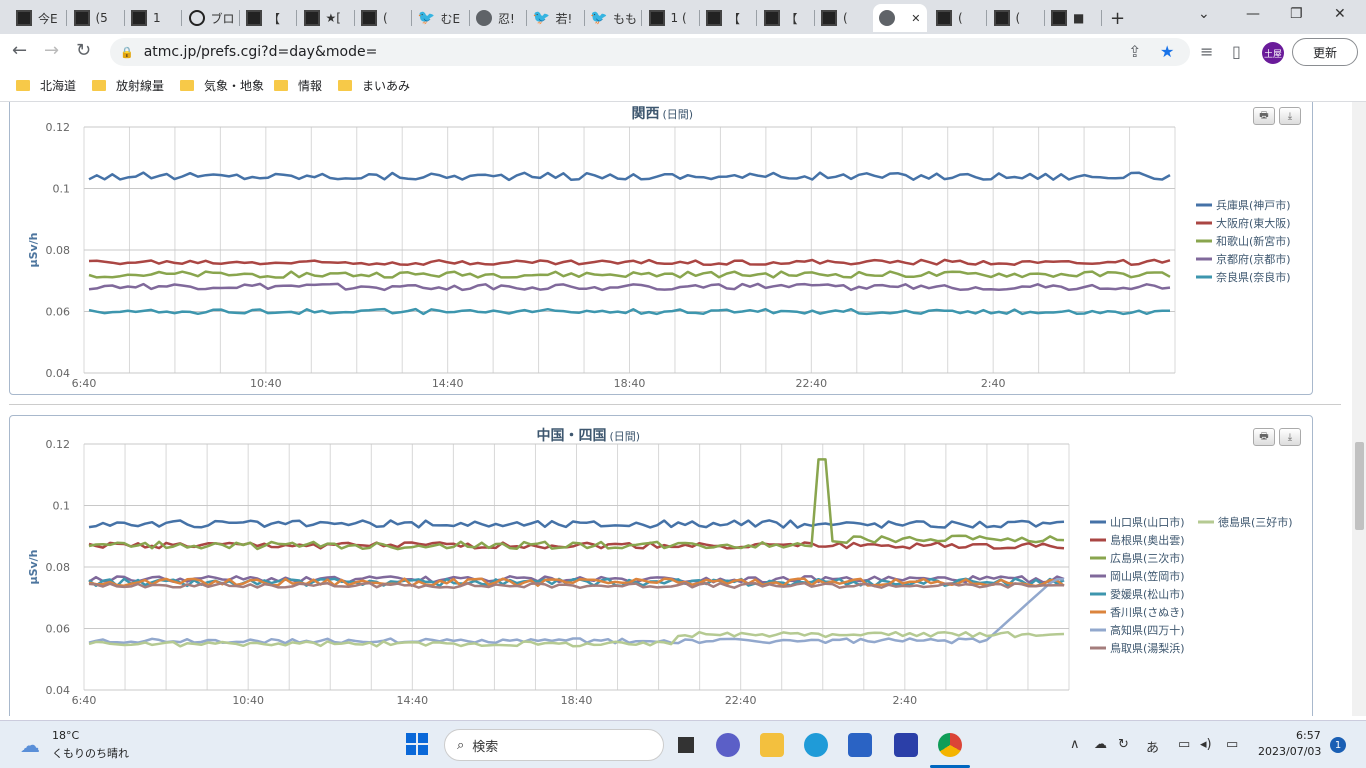 This screenshot has width=1366, height=768. I want to click on task-view-icon, so click(686, 745).